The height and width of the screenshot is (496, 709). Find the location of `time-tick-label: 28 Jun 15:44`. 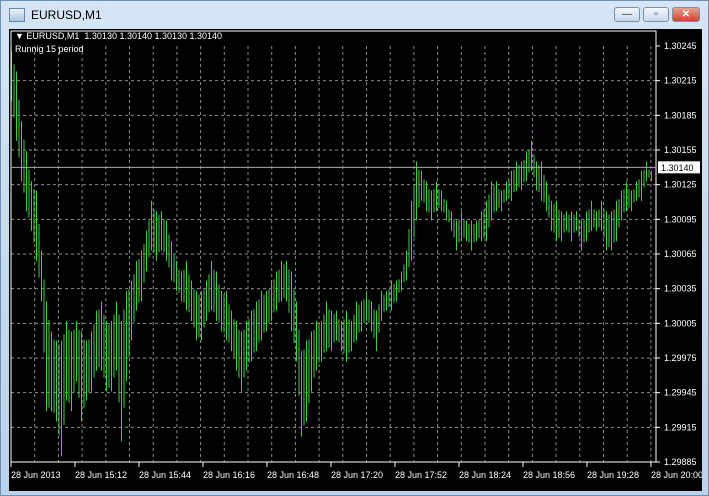

time-tick-label: 28 Jun 15:44 is located at coordinates (165, 475).